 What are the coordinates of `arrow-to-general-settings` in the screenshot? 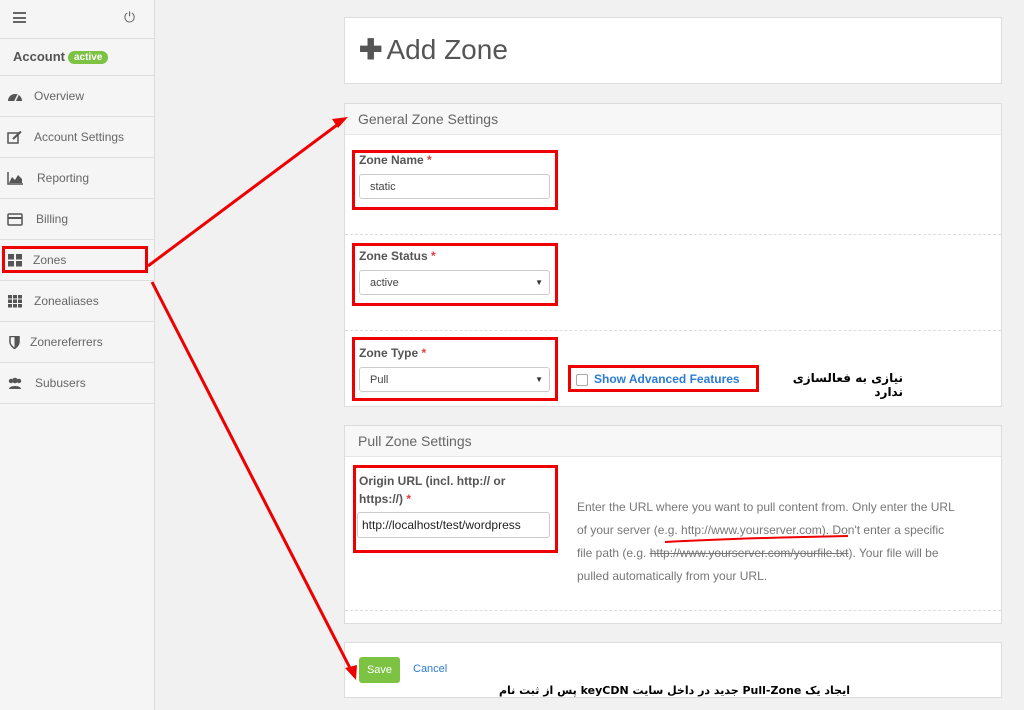 It's located at (242, 195).